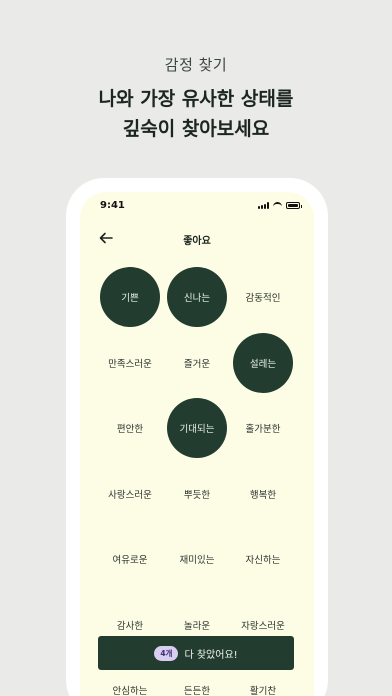 The height and width of the screenshot is (696, 392). Describe the element at coordinates (211, 655) in the screenshot. I see `done-button-label: 다 찾았어요!` at that location.